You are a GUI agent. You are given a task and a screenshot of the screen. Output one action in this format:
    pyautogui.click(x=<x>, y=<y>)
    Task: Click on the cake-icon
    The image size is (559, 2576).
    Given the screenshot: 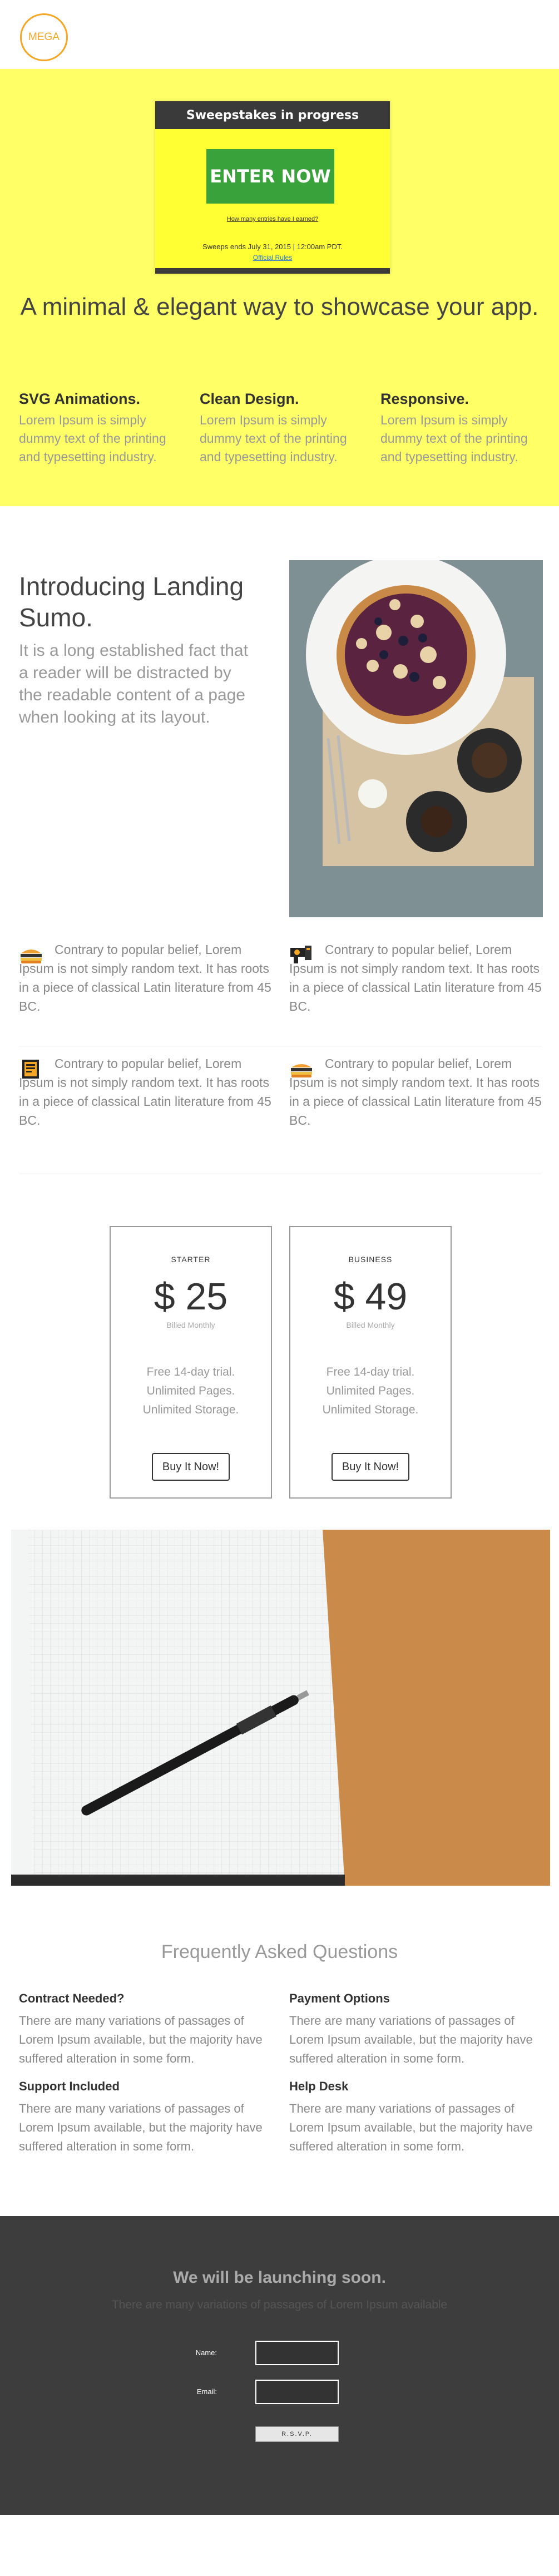 What is the action you would take?
    pyautogui.click(x=301, y=1070)
    